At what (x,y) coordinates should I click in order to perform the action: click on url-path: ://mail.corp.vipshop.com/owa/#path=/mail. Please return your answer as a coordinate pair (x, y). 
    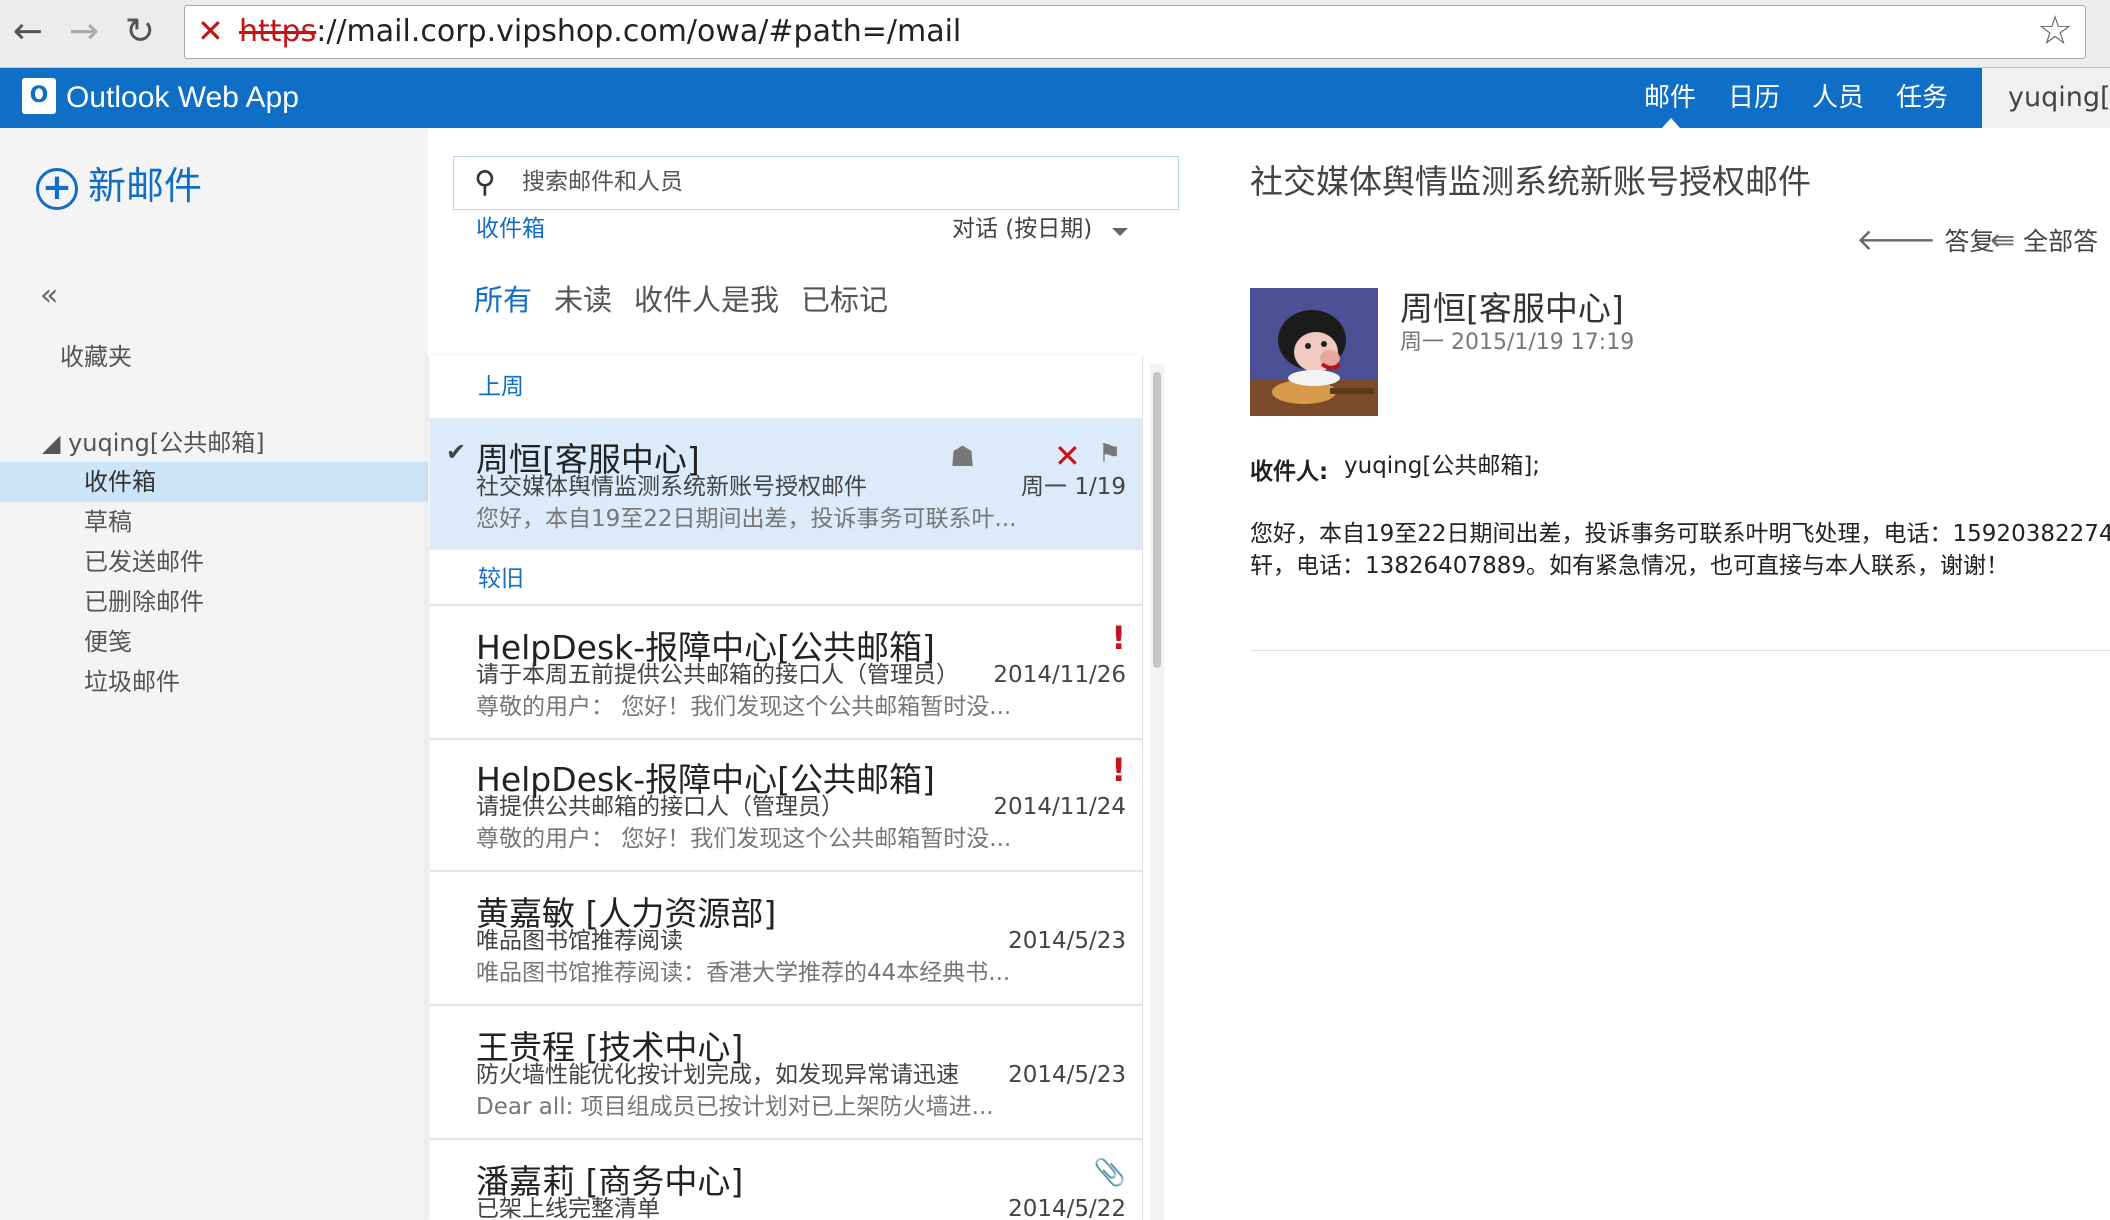
    Looking at the image, I should click on (639, 31).